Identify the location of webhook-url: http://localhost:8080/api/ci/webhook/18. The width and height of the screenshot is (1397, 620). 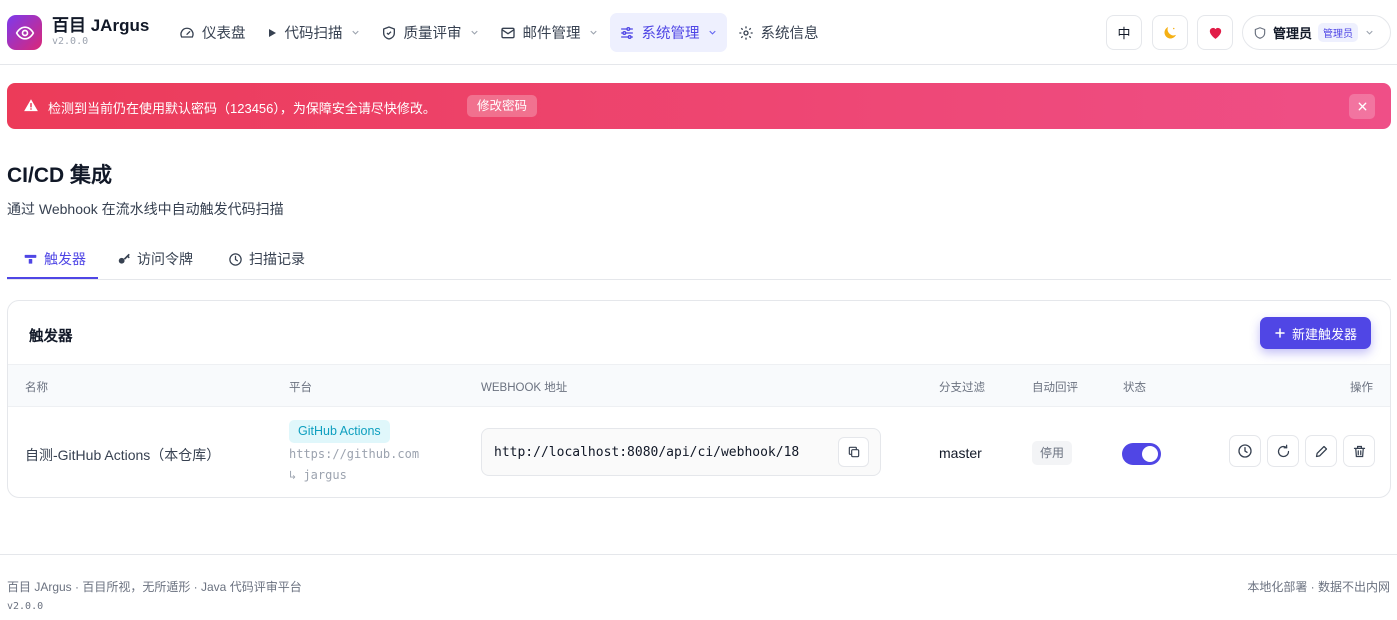
(647, 452).